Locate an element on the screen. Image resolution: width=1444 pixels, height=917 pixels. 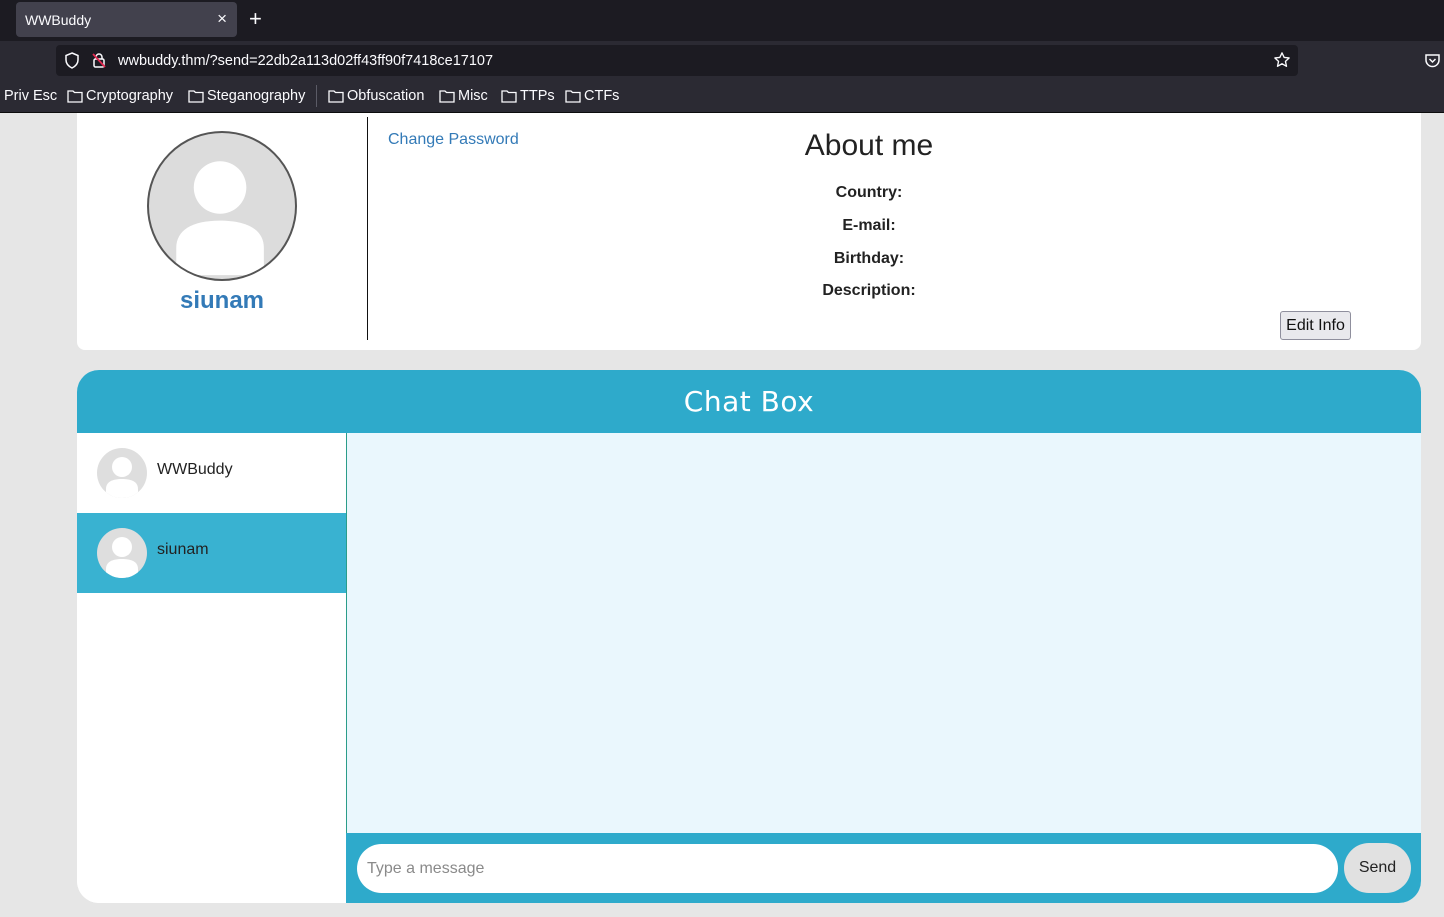
bookmark-priv-esc: Priv Esc is located at coordinates (30, 96).